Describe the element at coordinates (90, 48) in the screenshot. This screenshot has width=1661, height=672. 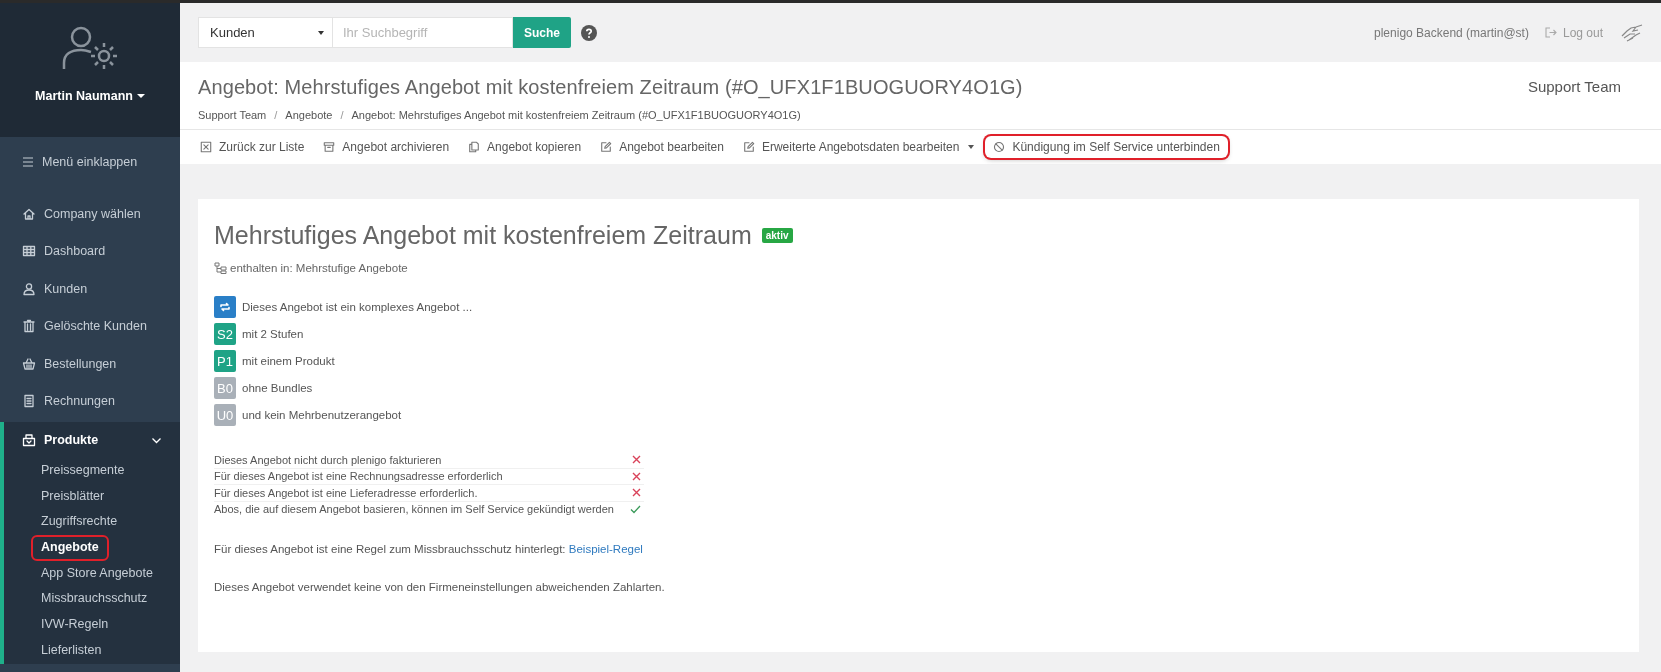
I see `user-settings-icon` at that location.